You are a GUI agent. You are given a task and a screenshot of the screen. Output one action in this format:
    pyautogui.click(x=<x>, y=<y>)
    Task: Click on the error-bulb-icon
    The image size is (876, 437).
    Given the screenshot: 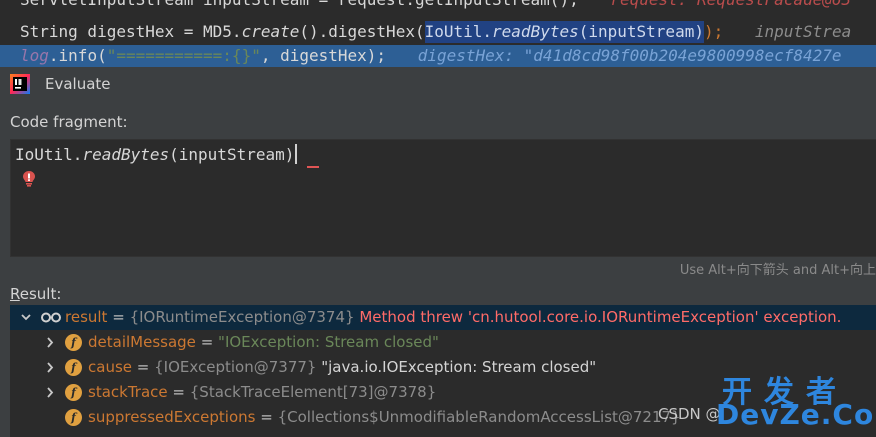 What is the action you would take?
    pyautogui.click(x=29, y=179)
    